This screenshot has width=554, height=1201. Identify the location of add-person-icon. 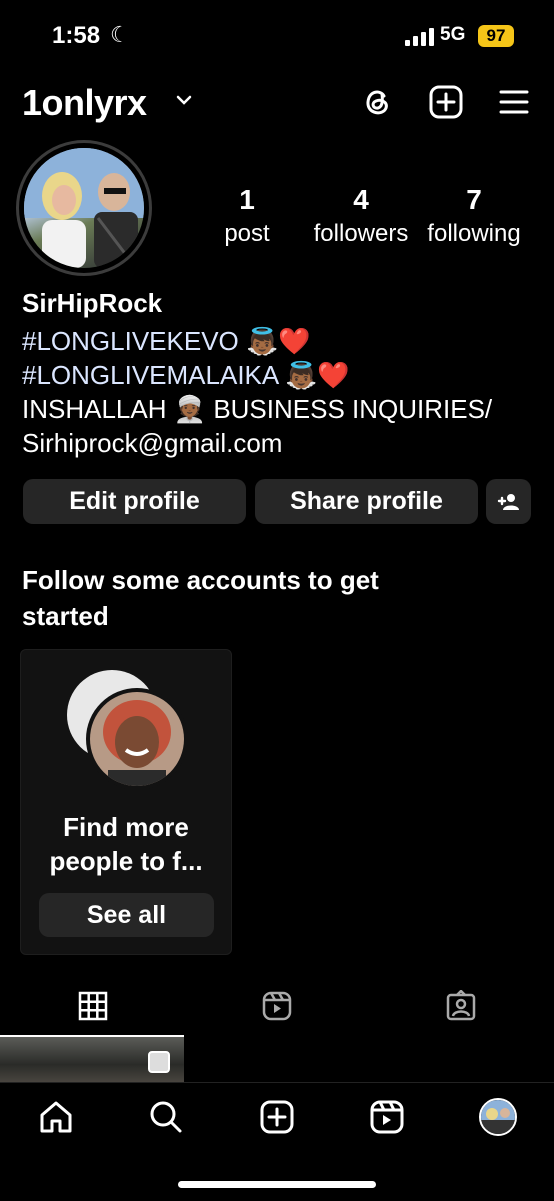
(508, 501).